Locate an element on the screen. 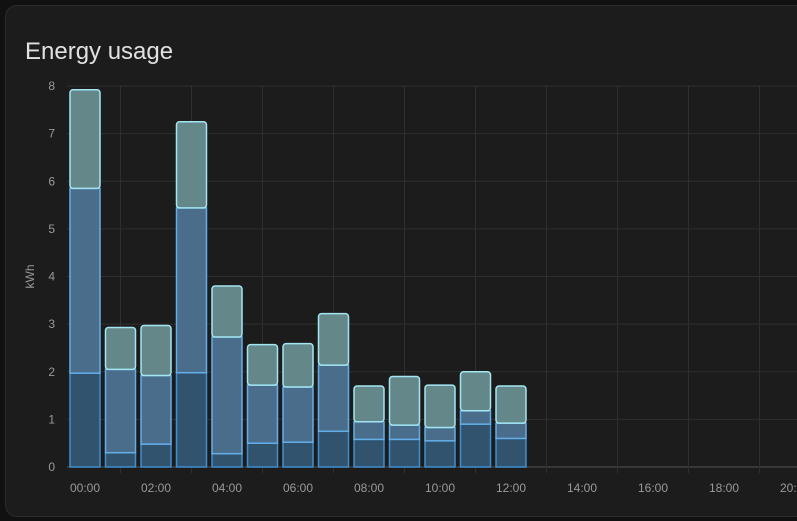 The height and width of the screenshot is (521, 797). x-tick-label: 02:00 is located at coordinates (156, 488).